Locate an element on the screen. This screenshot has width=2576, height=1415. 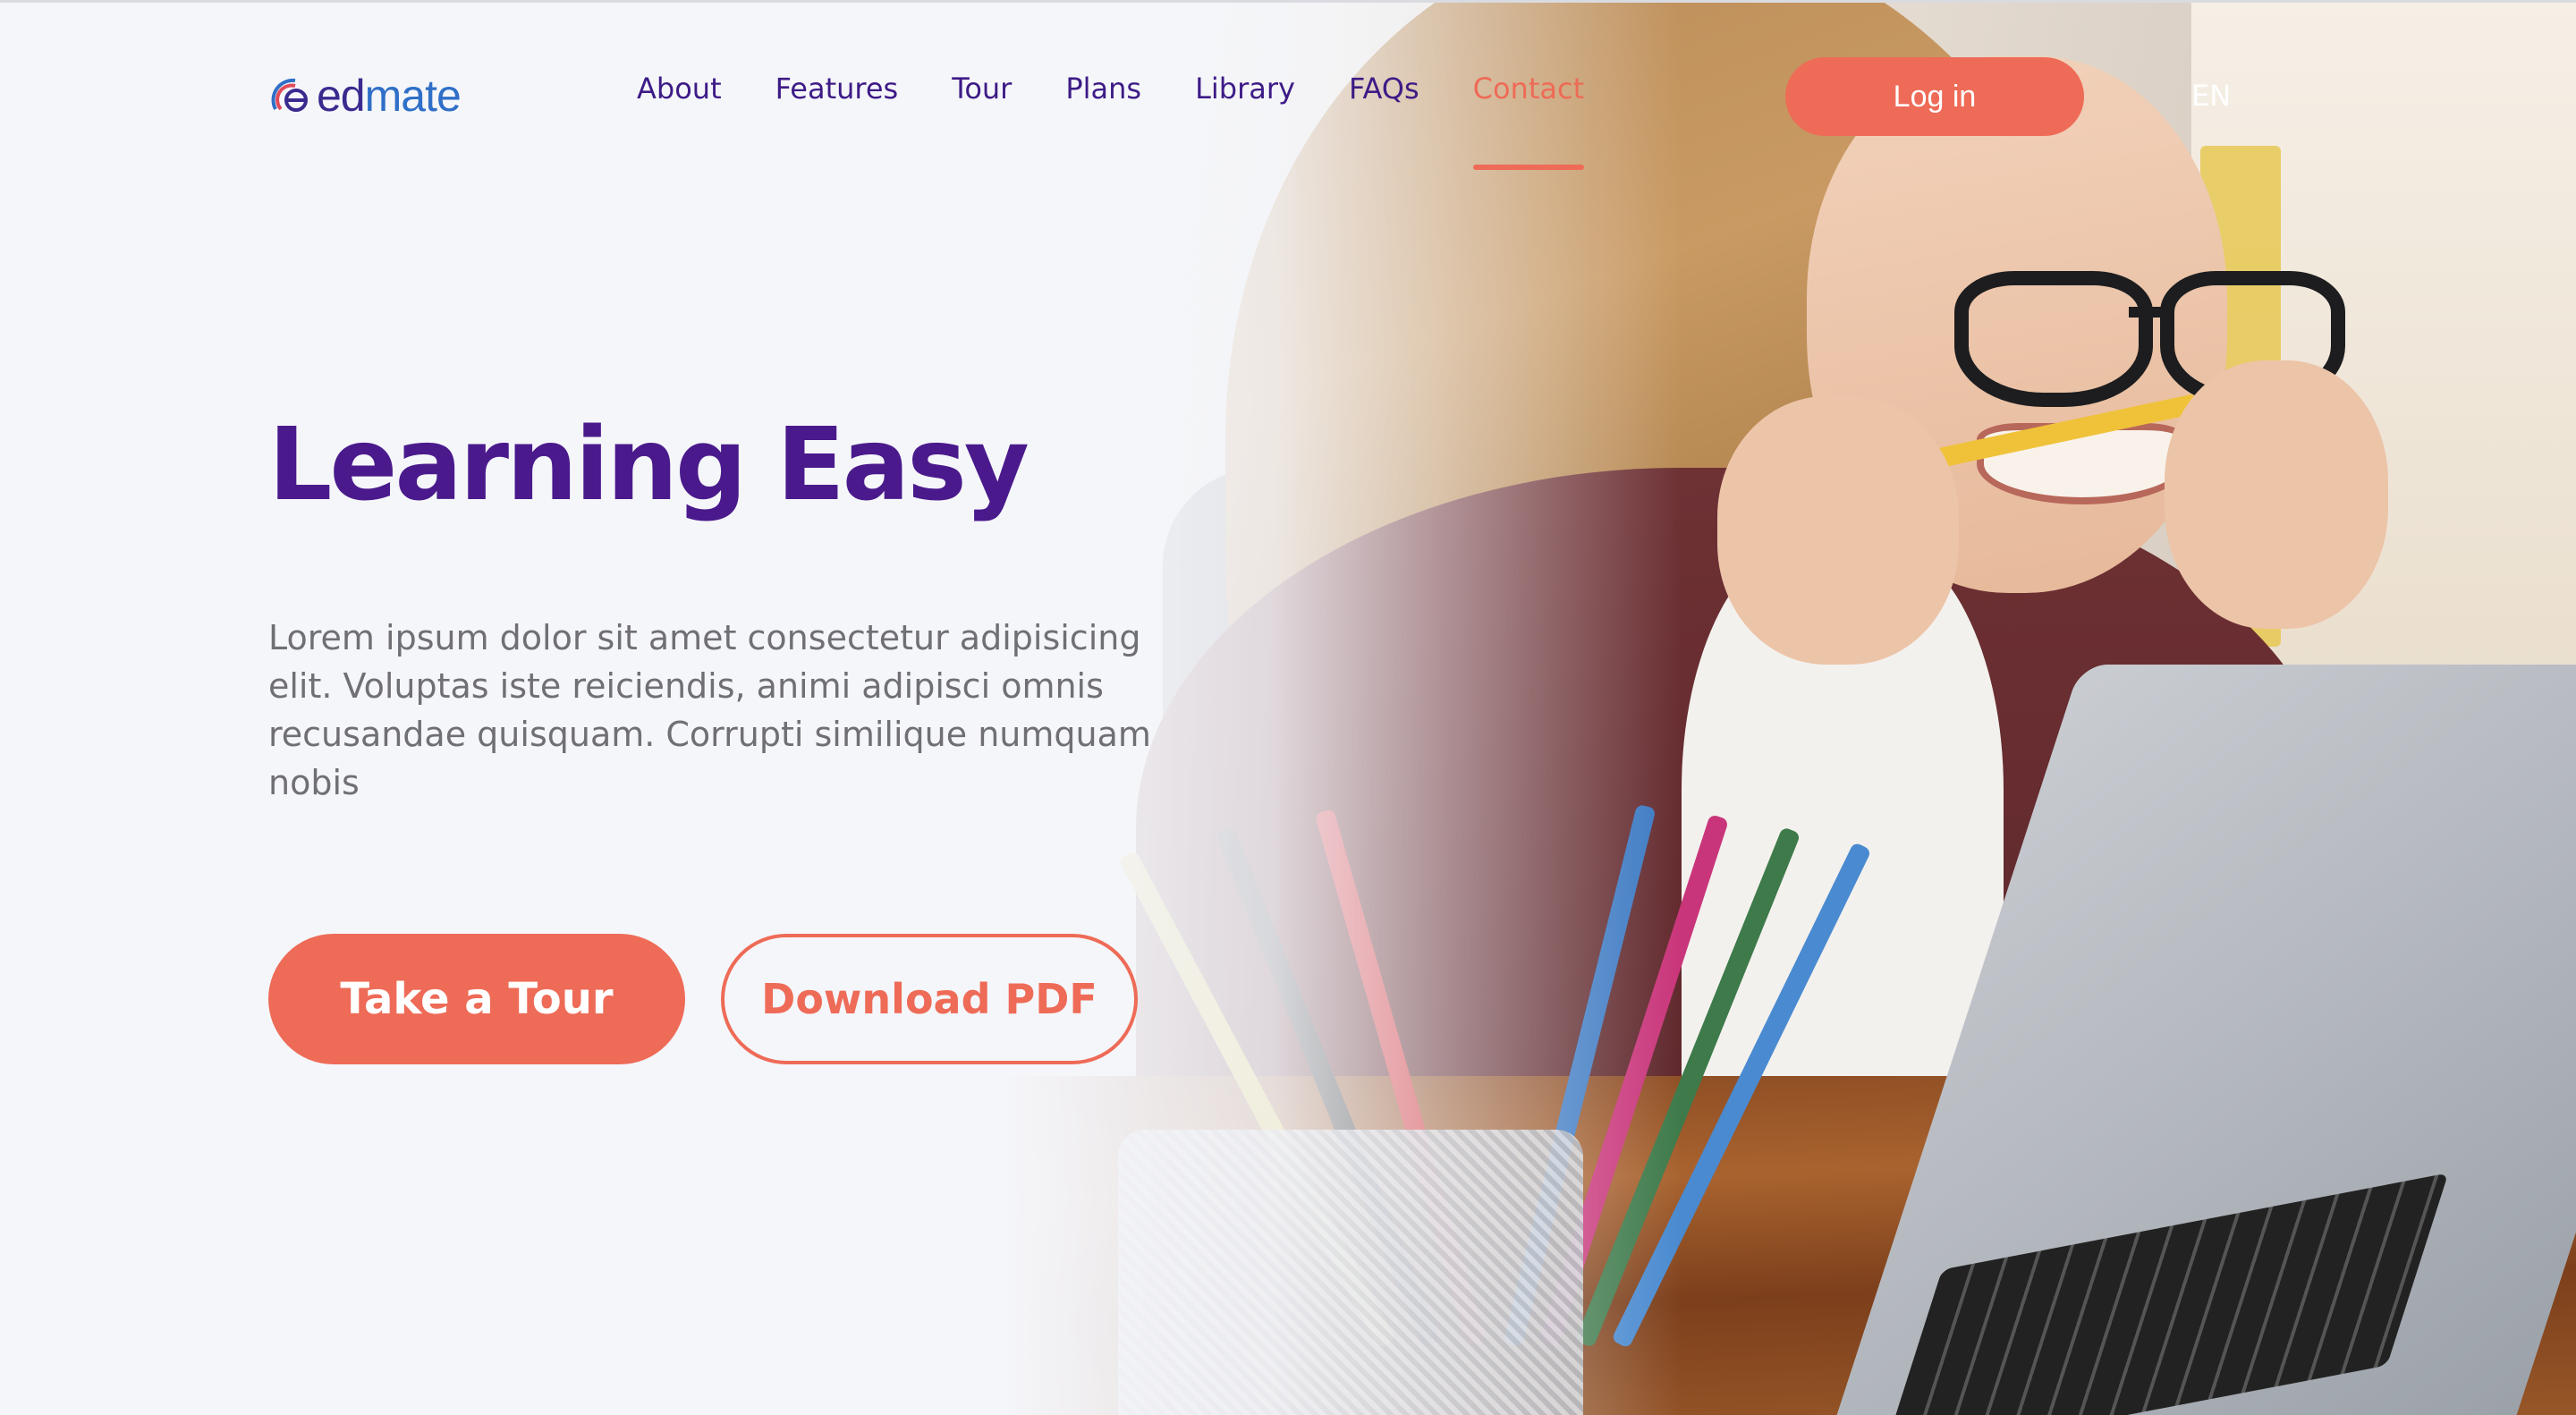
brand-name-part2: mate is located at coordinates (413, 96).